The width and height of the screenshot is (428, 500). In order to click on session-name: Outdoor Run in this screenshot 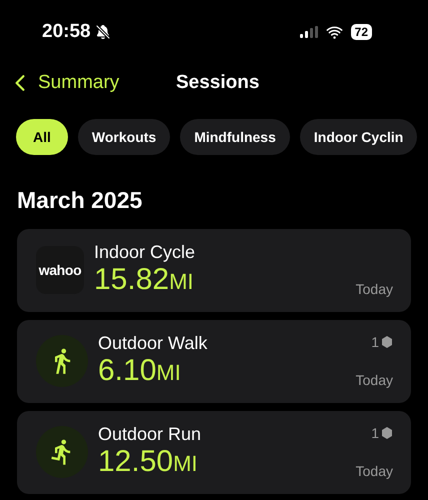, I will do `click(150, 434)`.